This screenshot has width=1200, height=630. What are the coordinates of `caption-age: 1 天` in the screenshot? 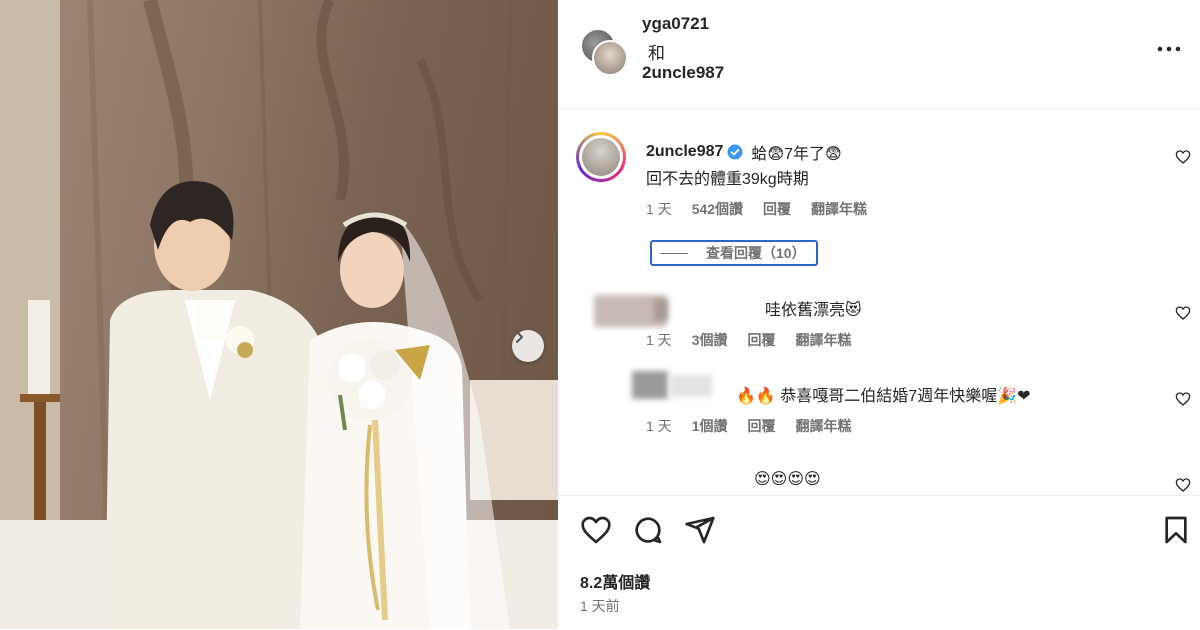 It's located at (659, 209).